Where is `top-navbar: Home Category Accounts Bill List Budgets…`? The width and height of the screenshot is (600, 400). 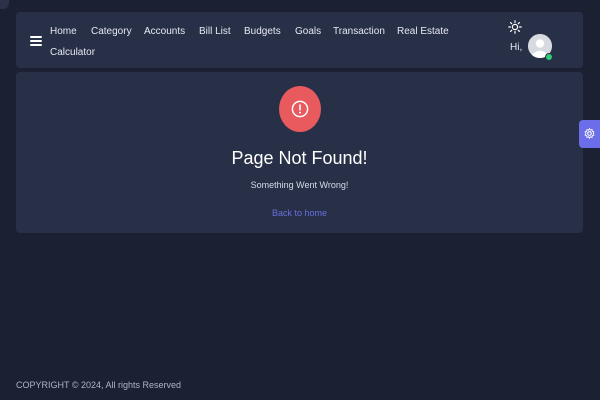 top-navbar: Home Category Accounts Bill List Budgets… is located at coordinates (299, 40).